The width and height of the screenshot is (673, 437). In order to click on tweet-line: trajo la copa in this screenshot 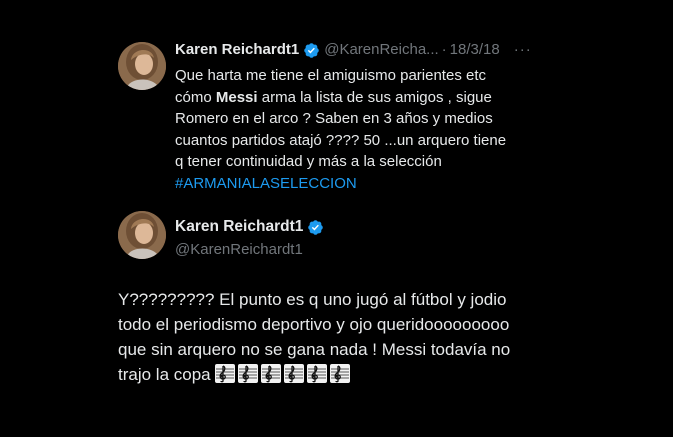, I will do `click(164, 374)`.